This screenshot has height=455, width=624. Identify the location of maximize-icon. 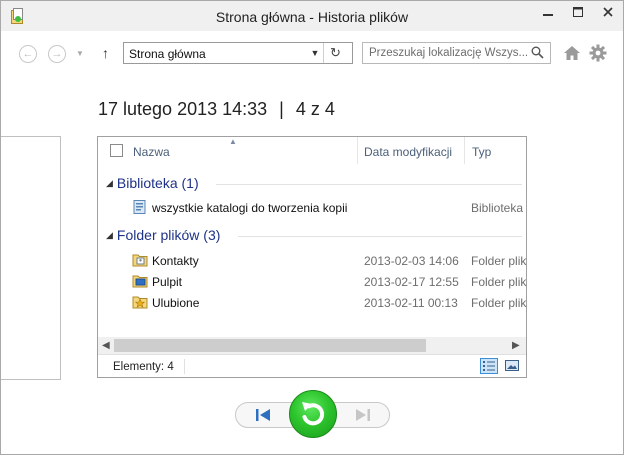
(578, 12).